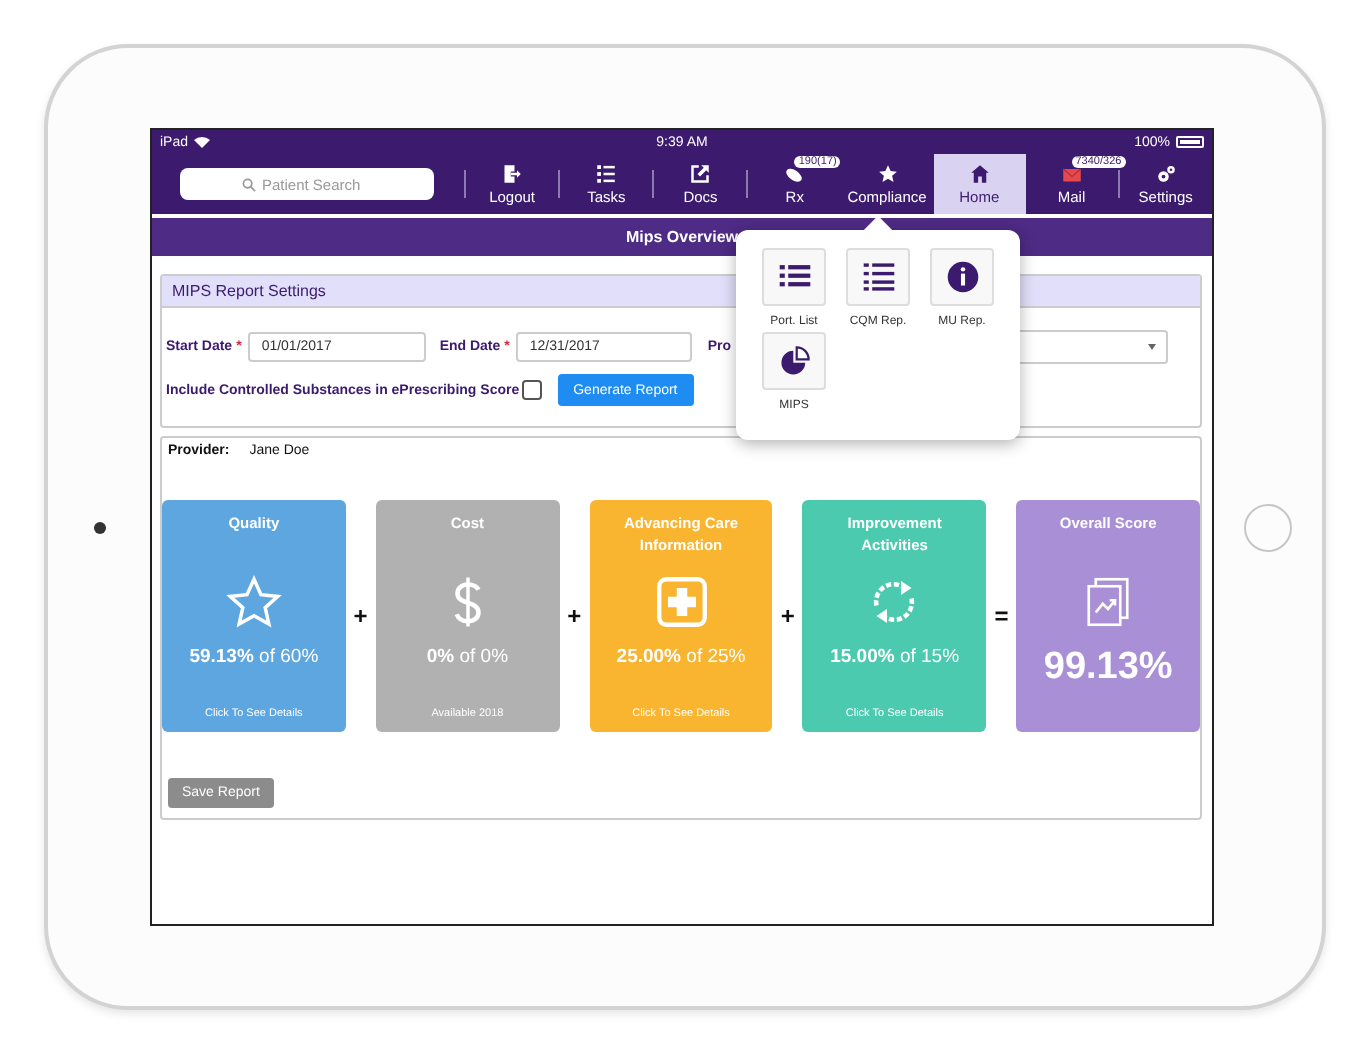 The width and height of the screenshot is (1372, 1050). What do you see at coordinates (887, 173) in the screenshot?
I see `star-icon` at bounding box center [887, 173].